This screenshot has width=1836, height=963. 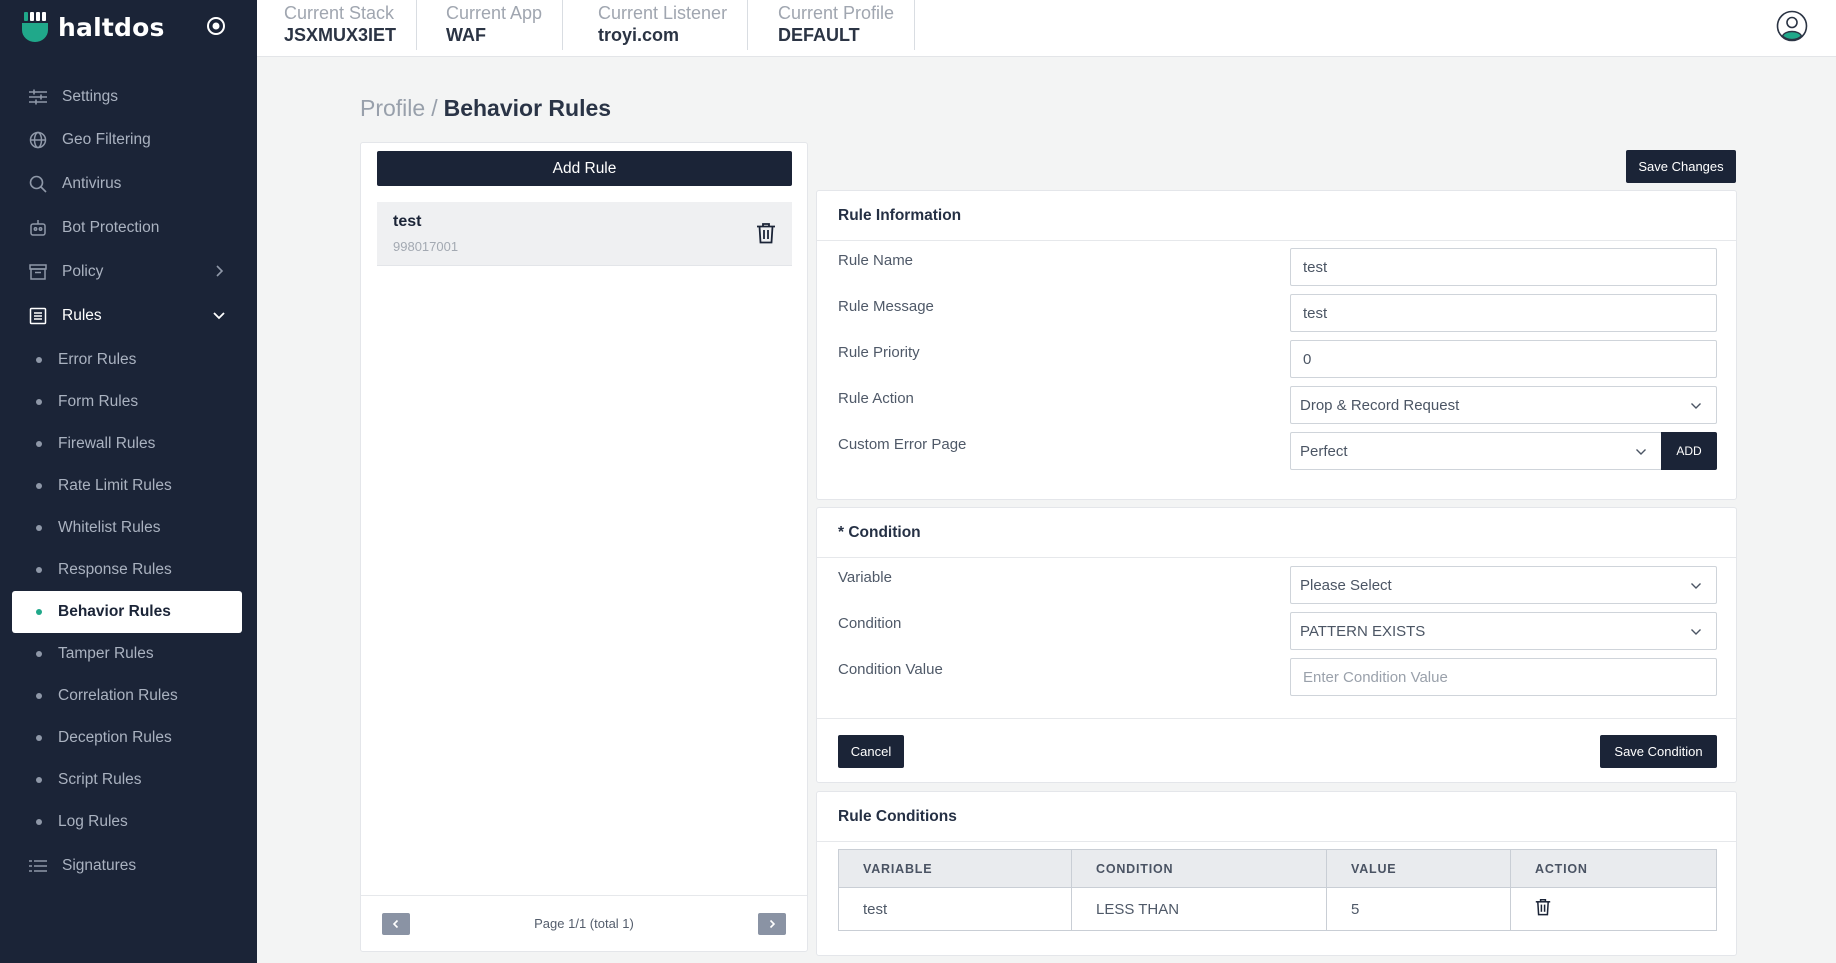 I want to click on sidebar-sub-log-rules: Log Rules, so click(x=127, y=822).